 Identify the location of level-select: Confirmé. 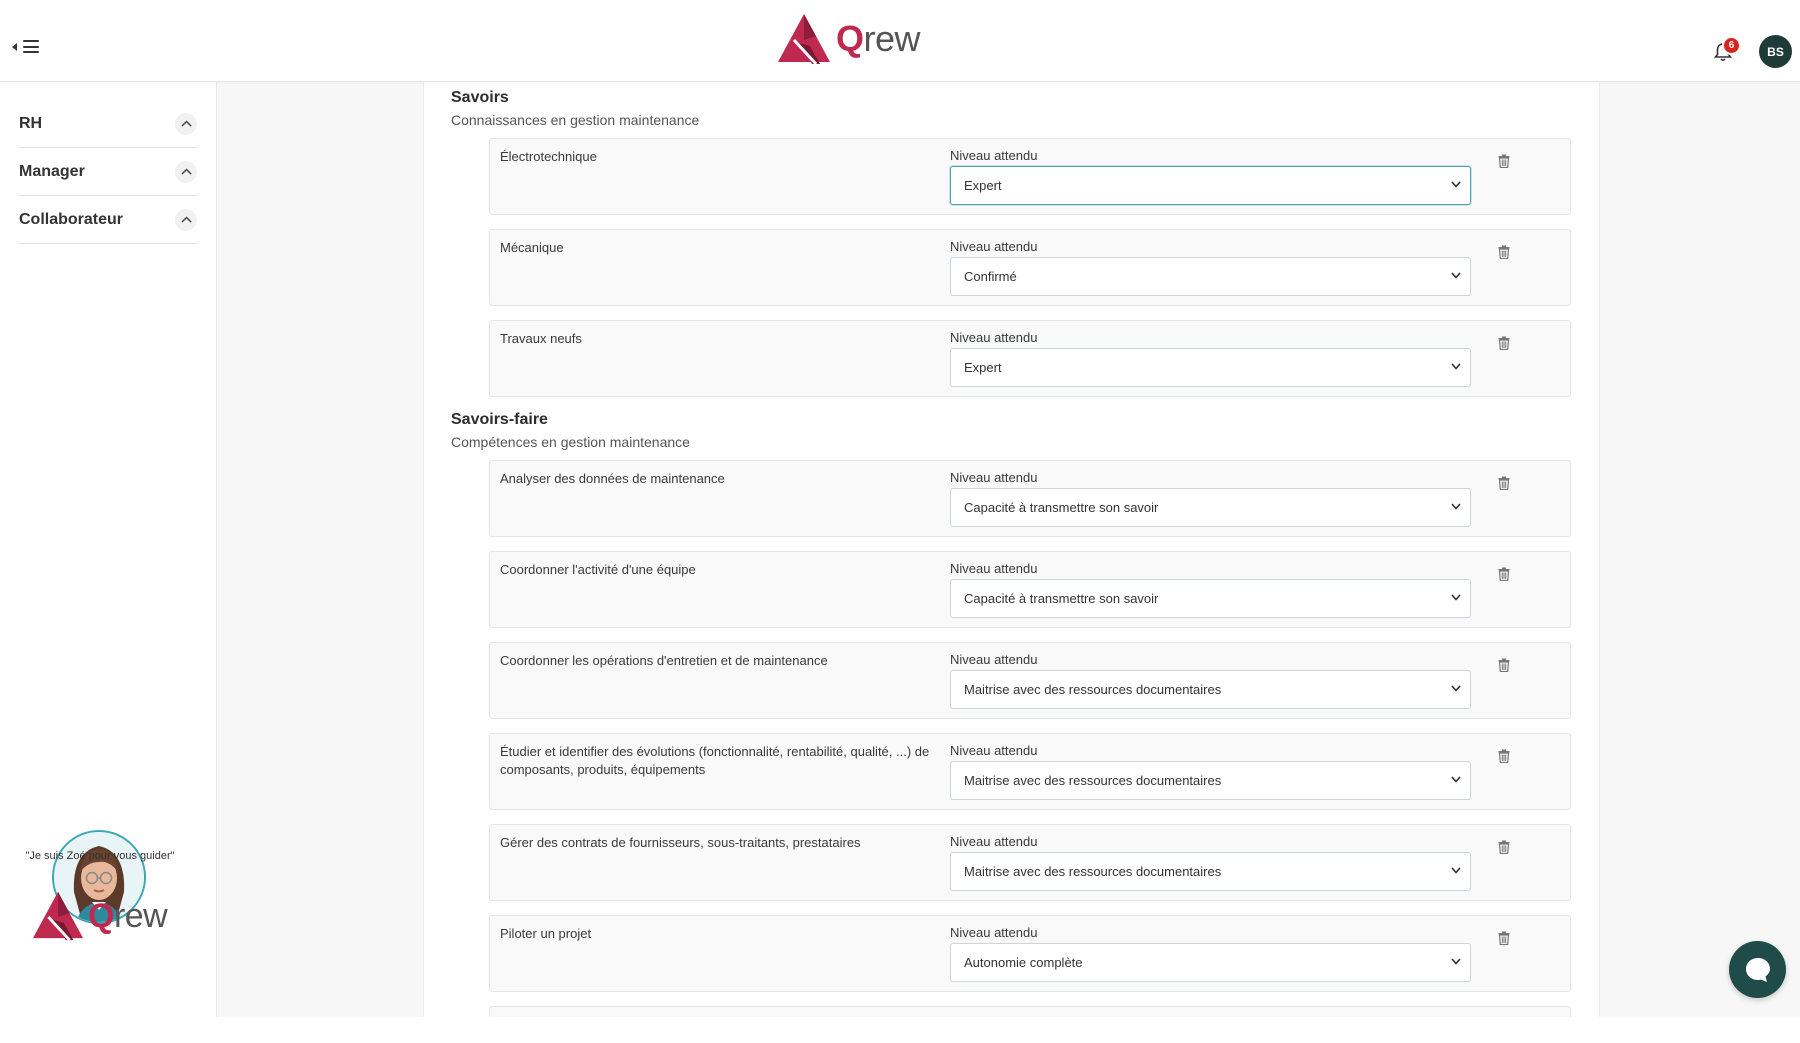
(1210, 276).